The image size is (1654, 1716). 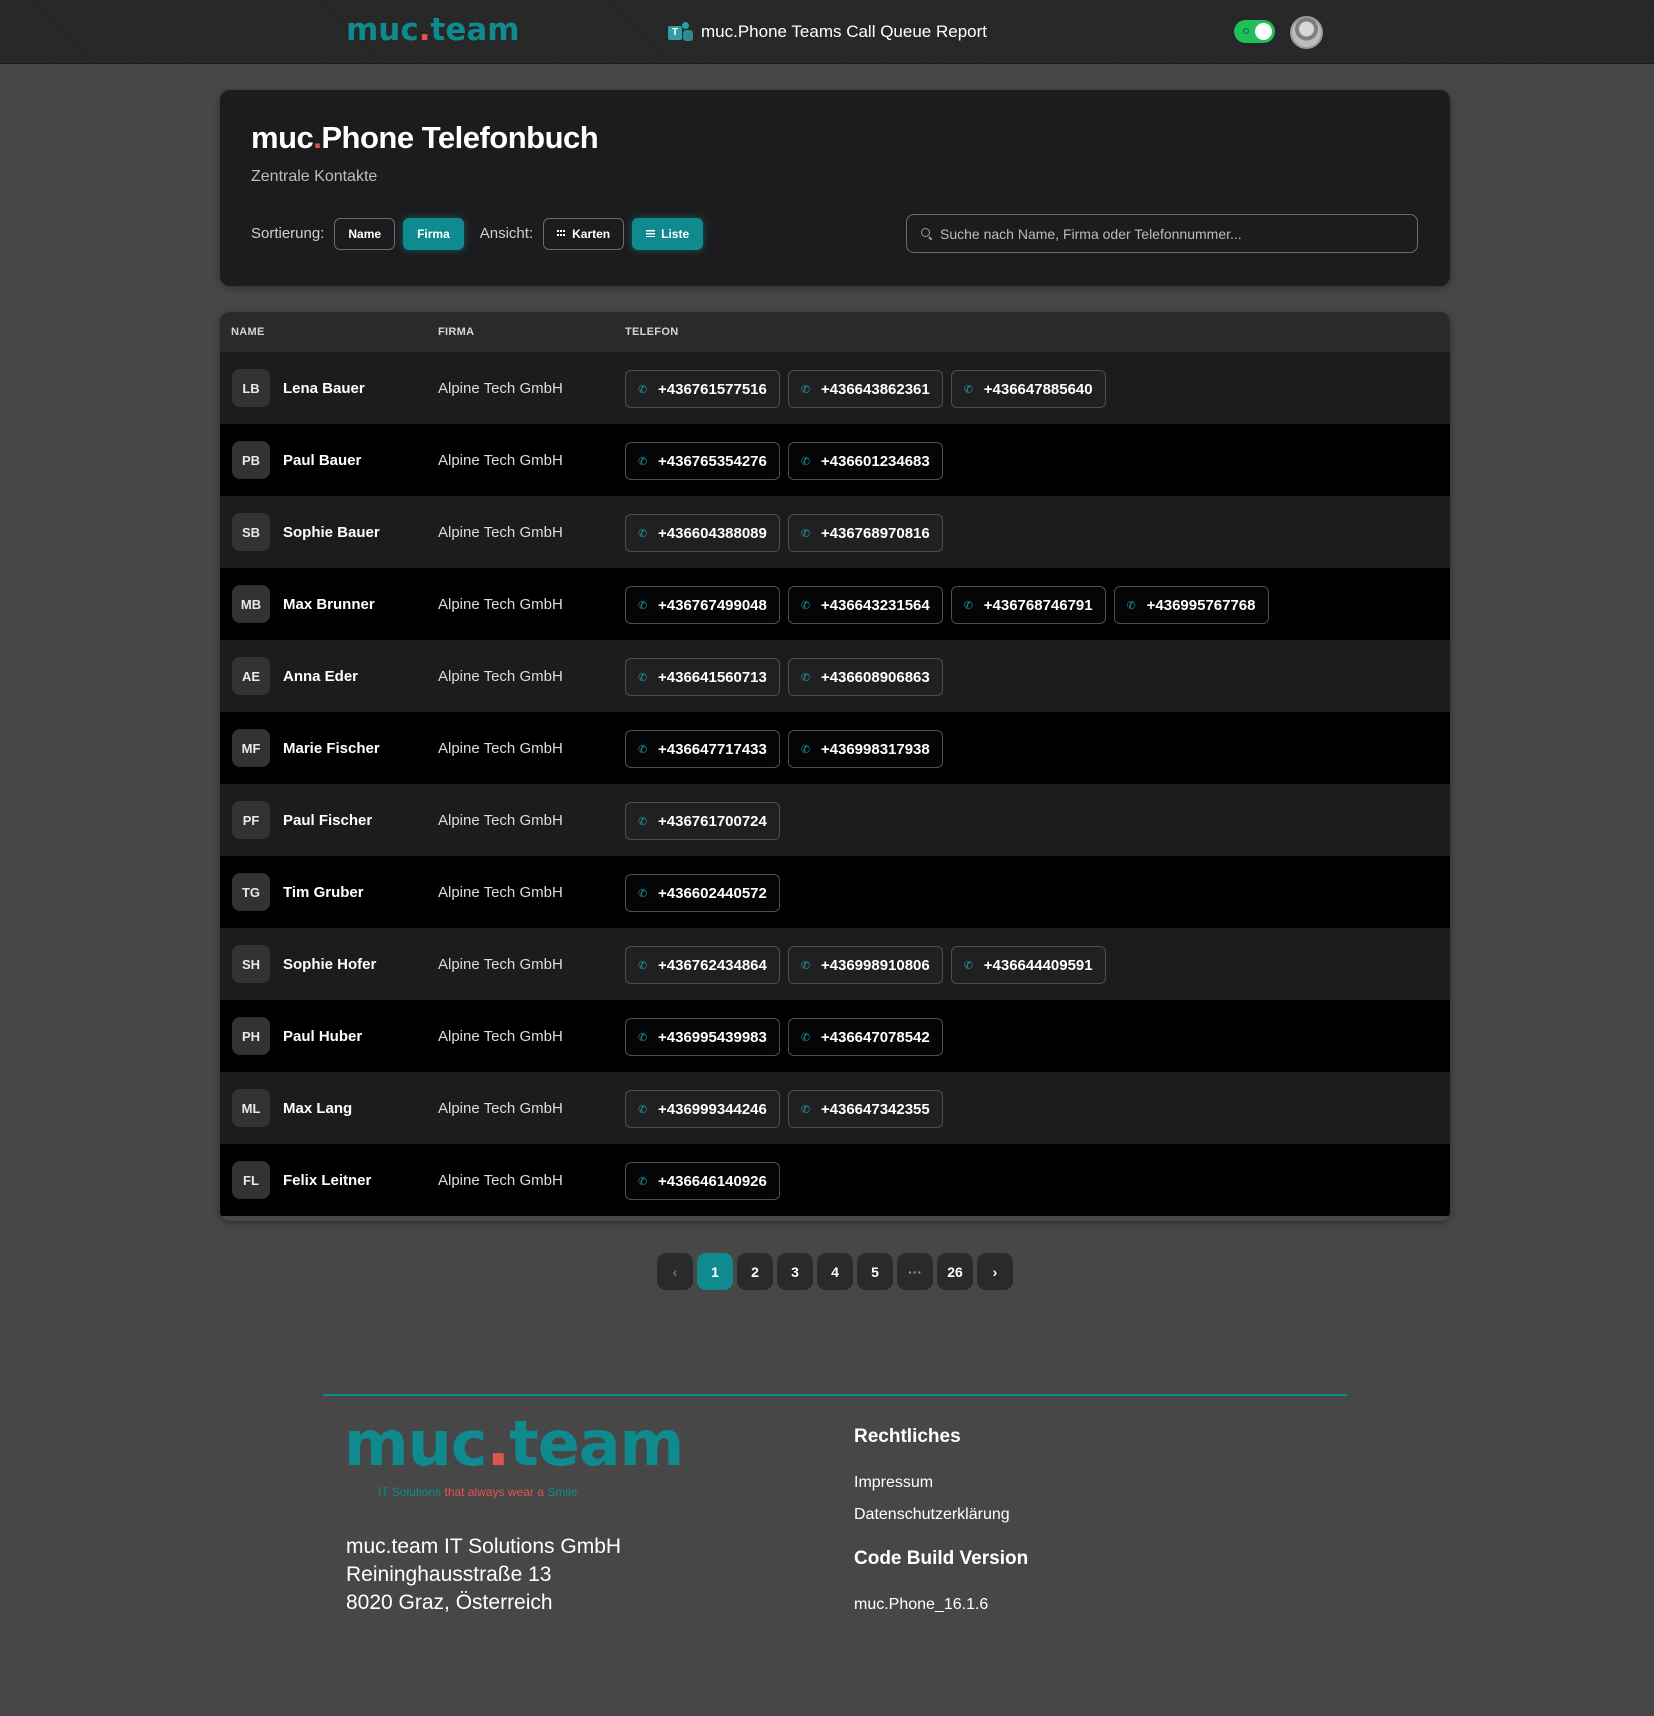 What do you see at coordinates (365, 233) in the screenshot?
I see `sort-name-button: Name` at bounding box center [365, 233].